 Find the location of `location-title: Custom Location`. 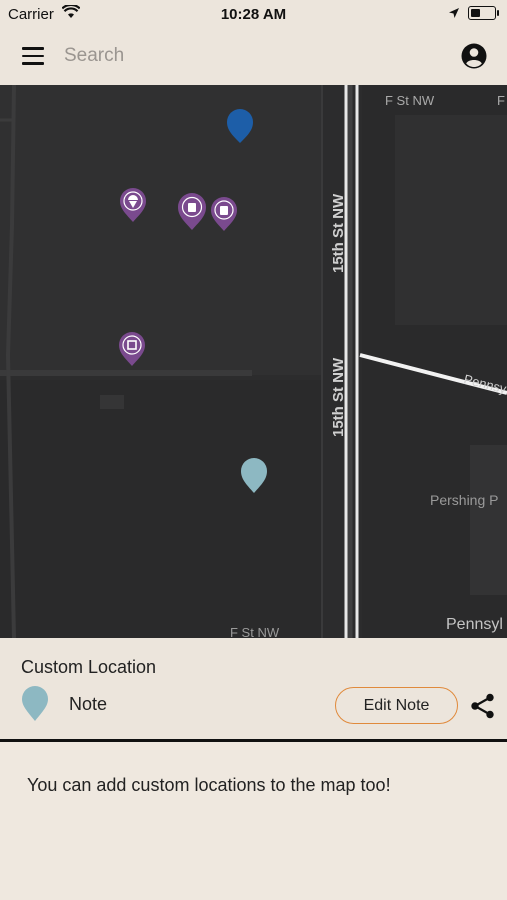

location-title: Custom Location is located at coordinates (89, 667).